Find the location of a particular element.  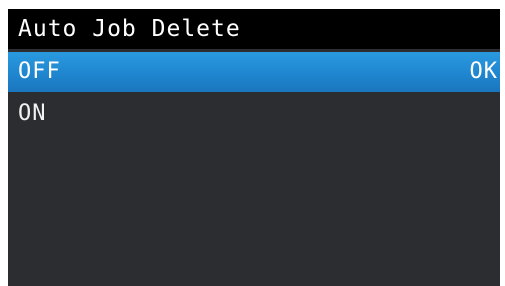

option-on-label: ON is located at coordinates (32, 113).